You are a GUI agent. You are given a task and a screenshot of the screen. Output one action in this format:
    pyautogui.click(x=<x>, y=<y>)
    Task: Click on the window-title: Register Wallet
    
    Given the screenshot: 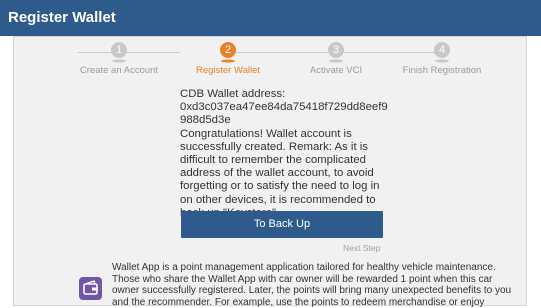 What is the action you would take?
    pyautogui.click(x=62, y=17)
    